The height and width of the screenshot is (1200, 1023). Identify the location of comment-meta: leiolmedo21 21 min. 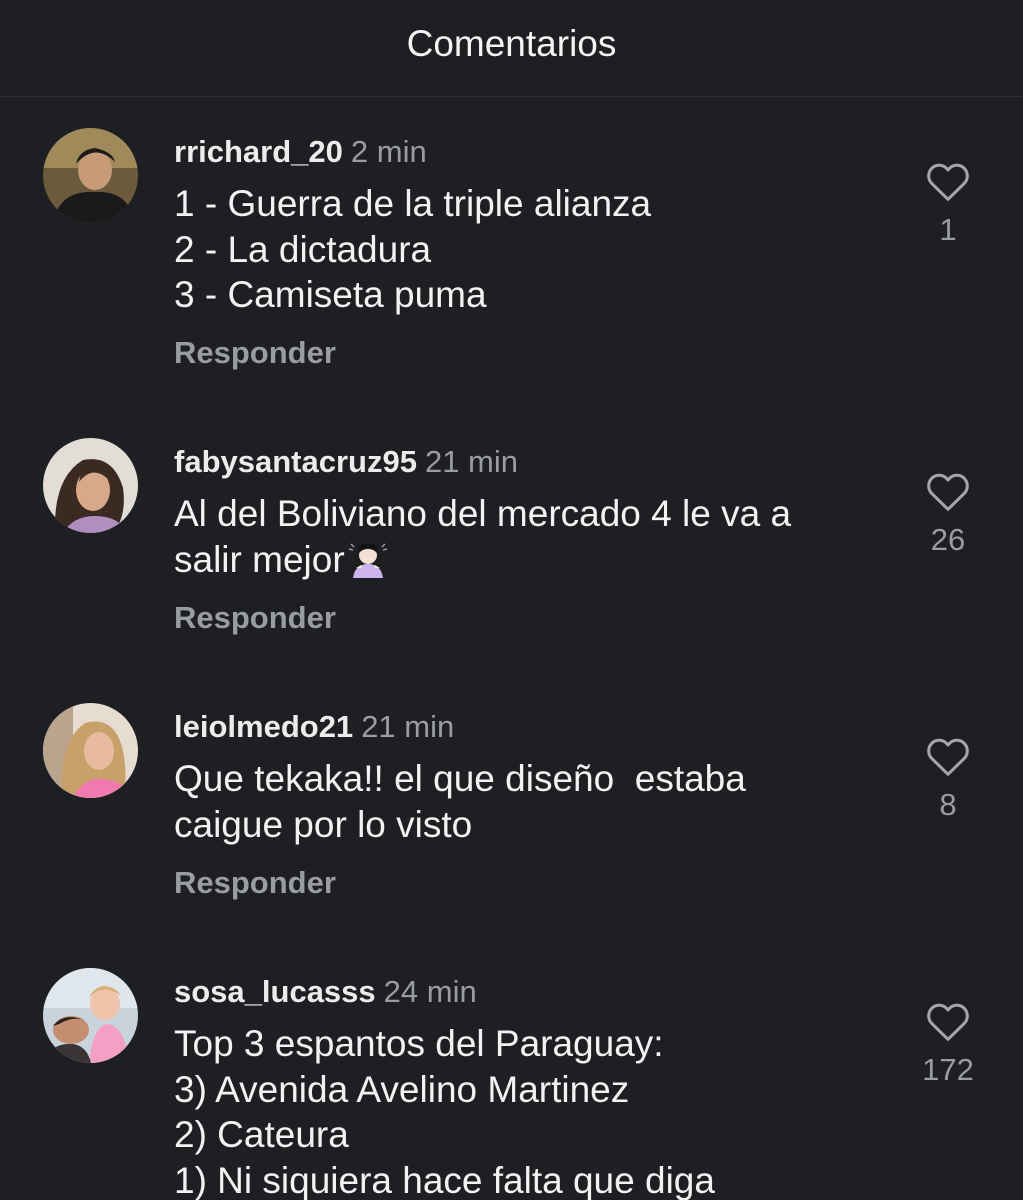
(314, 730).